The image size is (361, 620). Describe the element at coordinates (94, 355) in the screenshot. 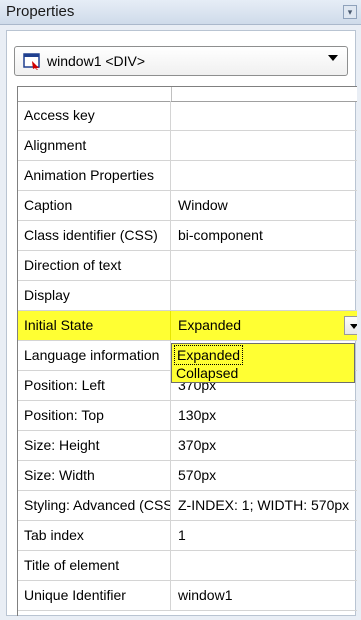

I see `property-name: Language information` at that location.